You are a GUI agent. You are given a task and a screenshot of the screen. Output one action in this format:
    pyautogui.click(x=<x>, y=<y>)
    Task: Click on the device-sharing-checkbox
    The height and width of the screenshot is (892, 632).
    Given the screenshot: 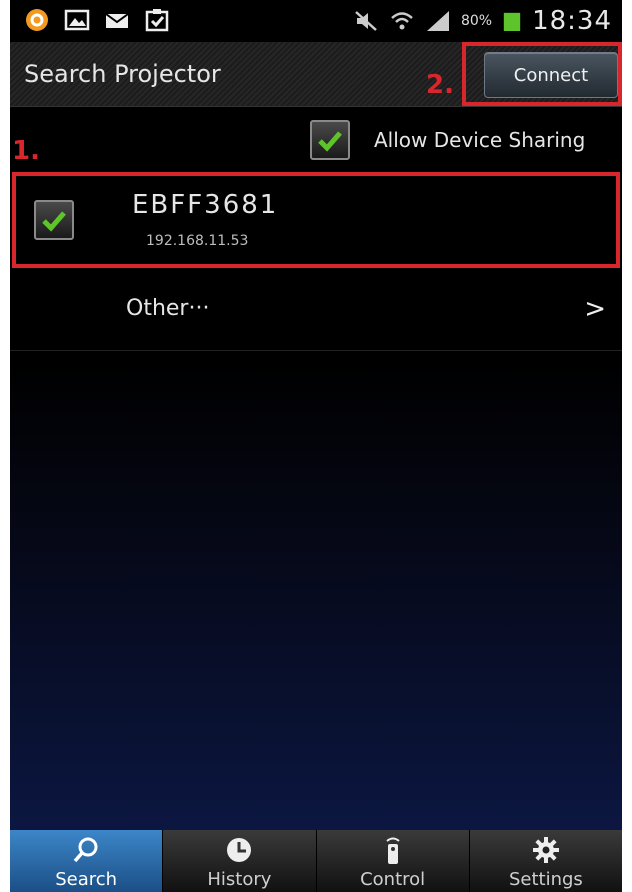 What is the action you would take?
    pyautogui.click(x=330, y=140)
    